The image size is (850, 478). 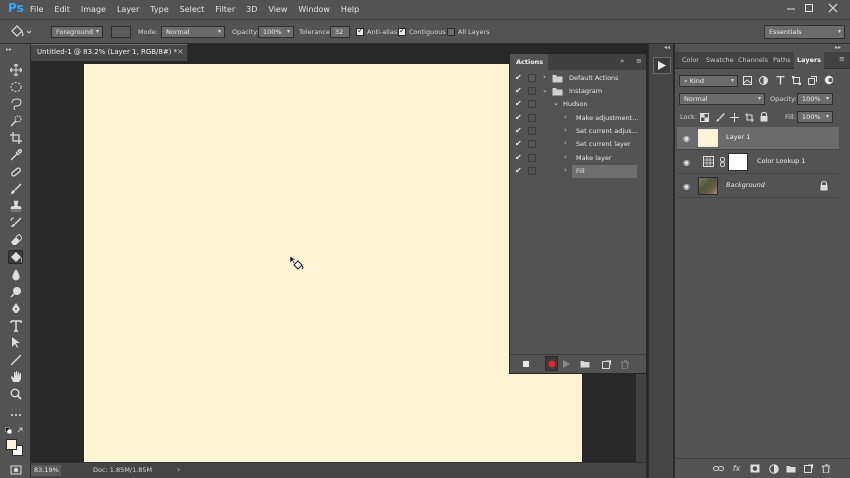 What do you see at coordinates (662, 65) in the screenshot?
I see `actions-panel-button` at bounding box center [662, 65].